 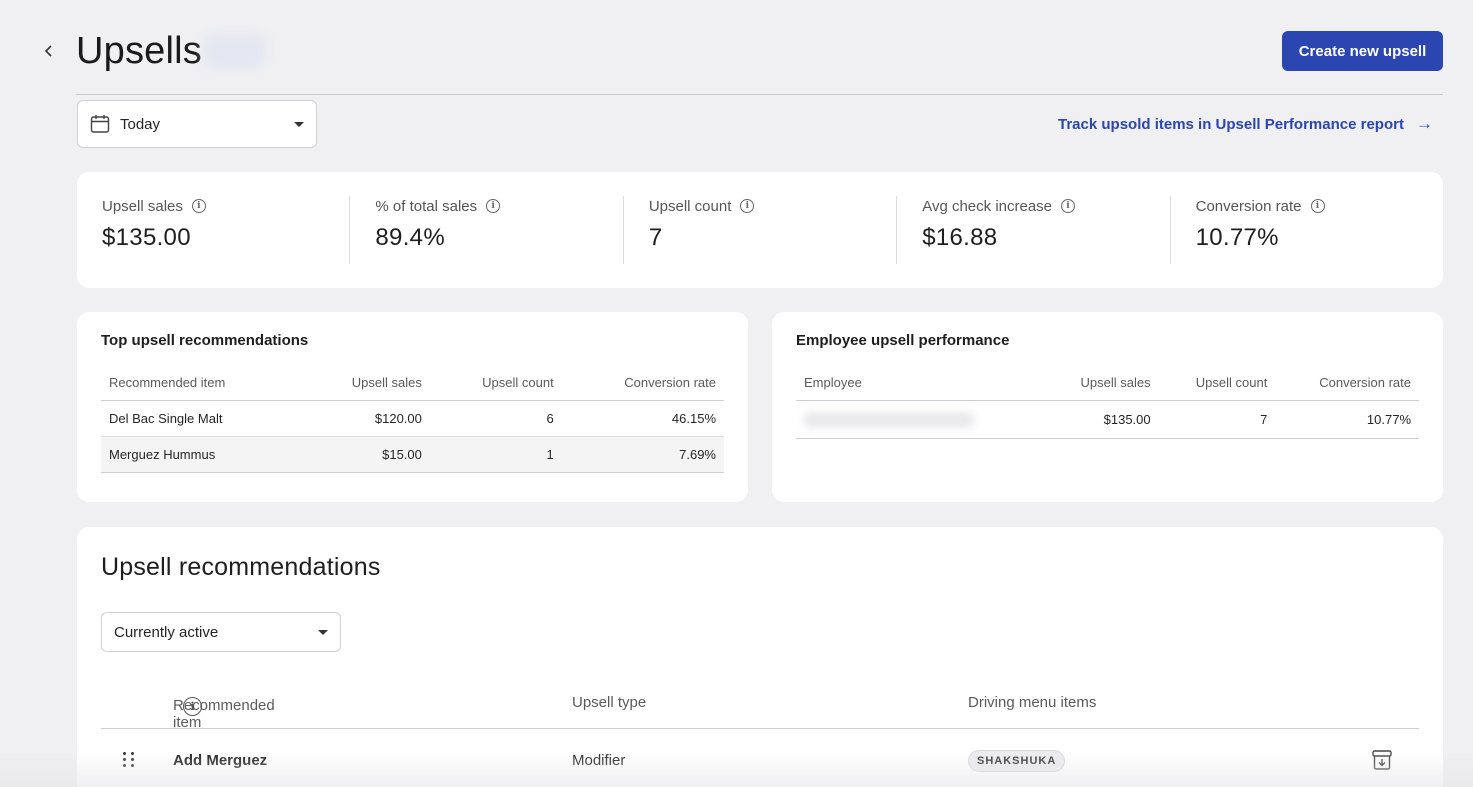 What do you see at coordinates (100, 124) in the screenshot?
I see `calendar-icon` at bounding box center [100, 124].